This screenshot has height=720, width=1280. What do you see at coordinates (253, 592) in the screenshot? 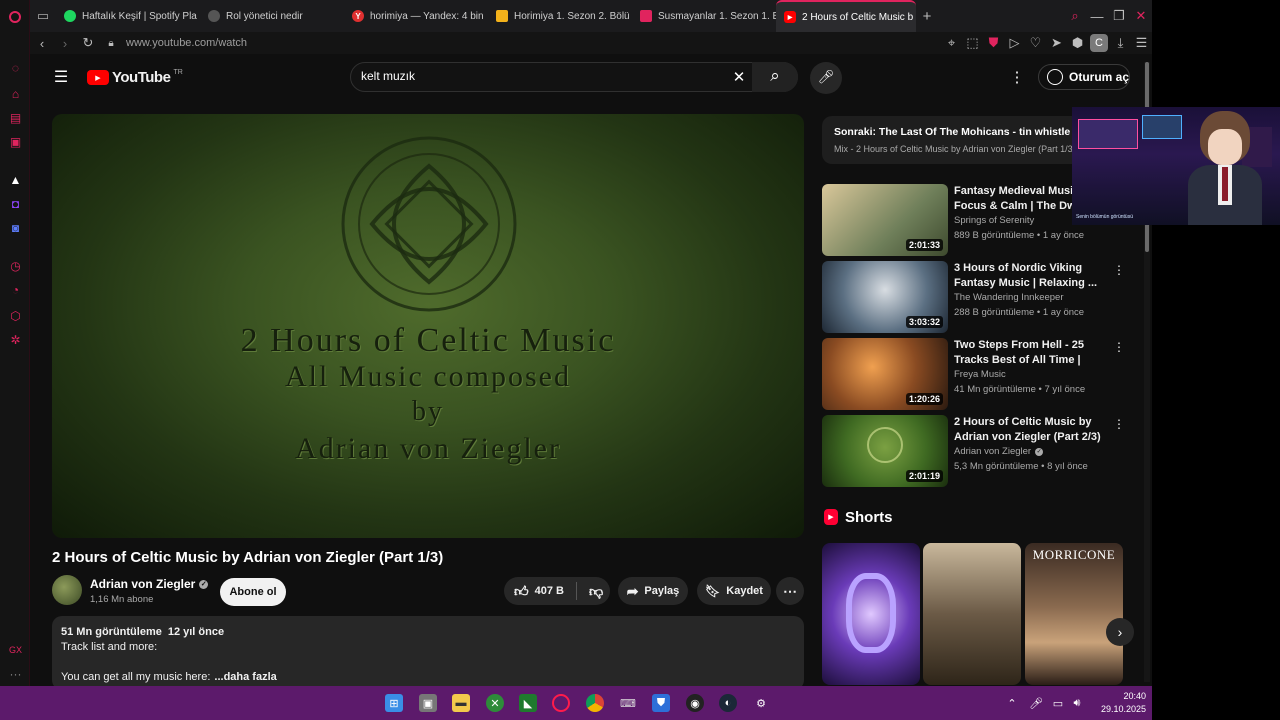
I see `subscribe-button: Abone ol` at bounding box center [253, 592].